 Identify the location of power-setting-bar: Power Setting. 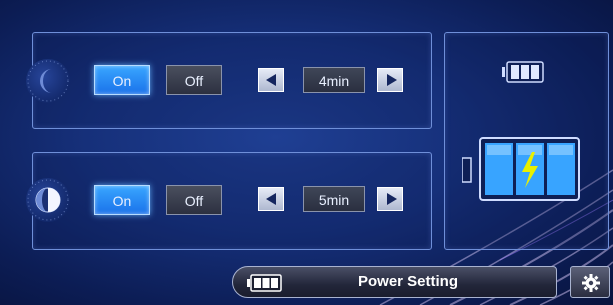
(394, 282).